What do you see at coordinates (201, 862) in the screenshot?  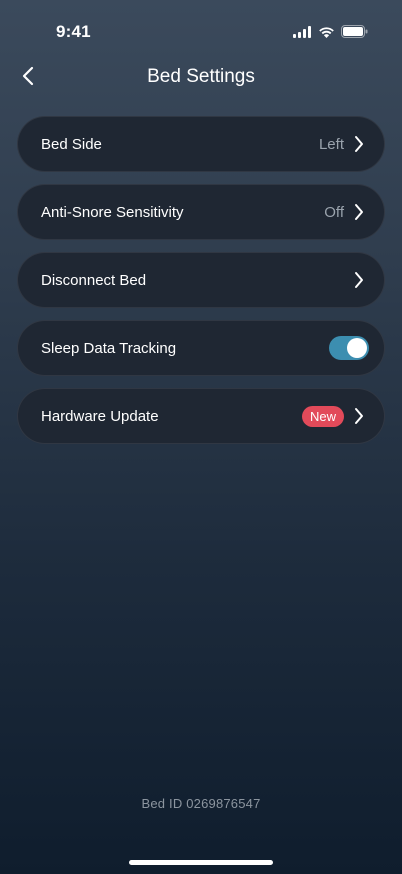 I see `home-indicator` at bounding box center [201, 862].